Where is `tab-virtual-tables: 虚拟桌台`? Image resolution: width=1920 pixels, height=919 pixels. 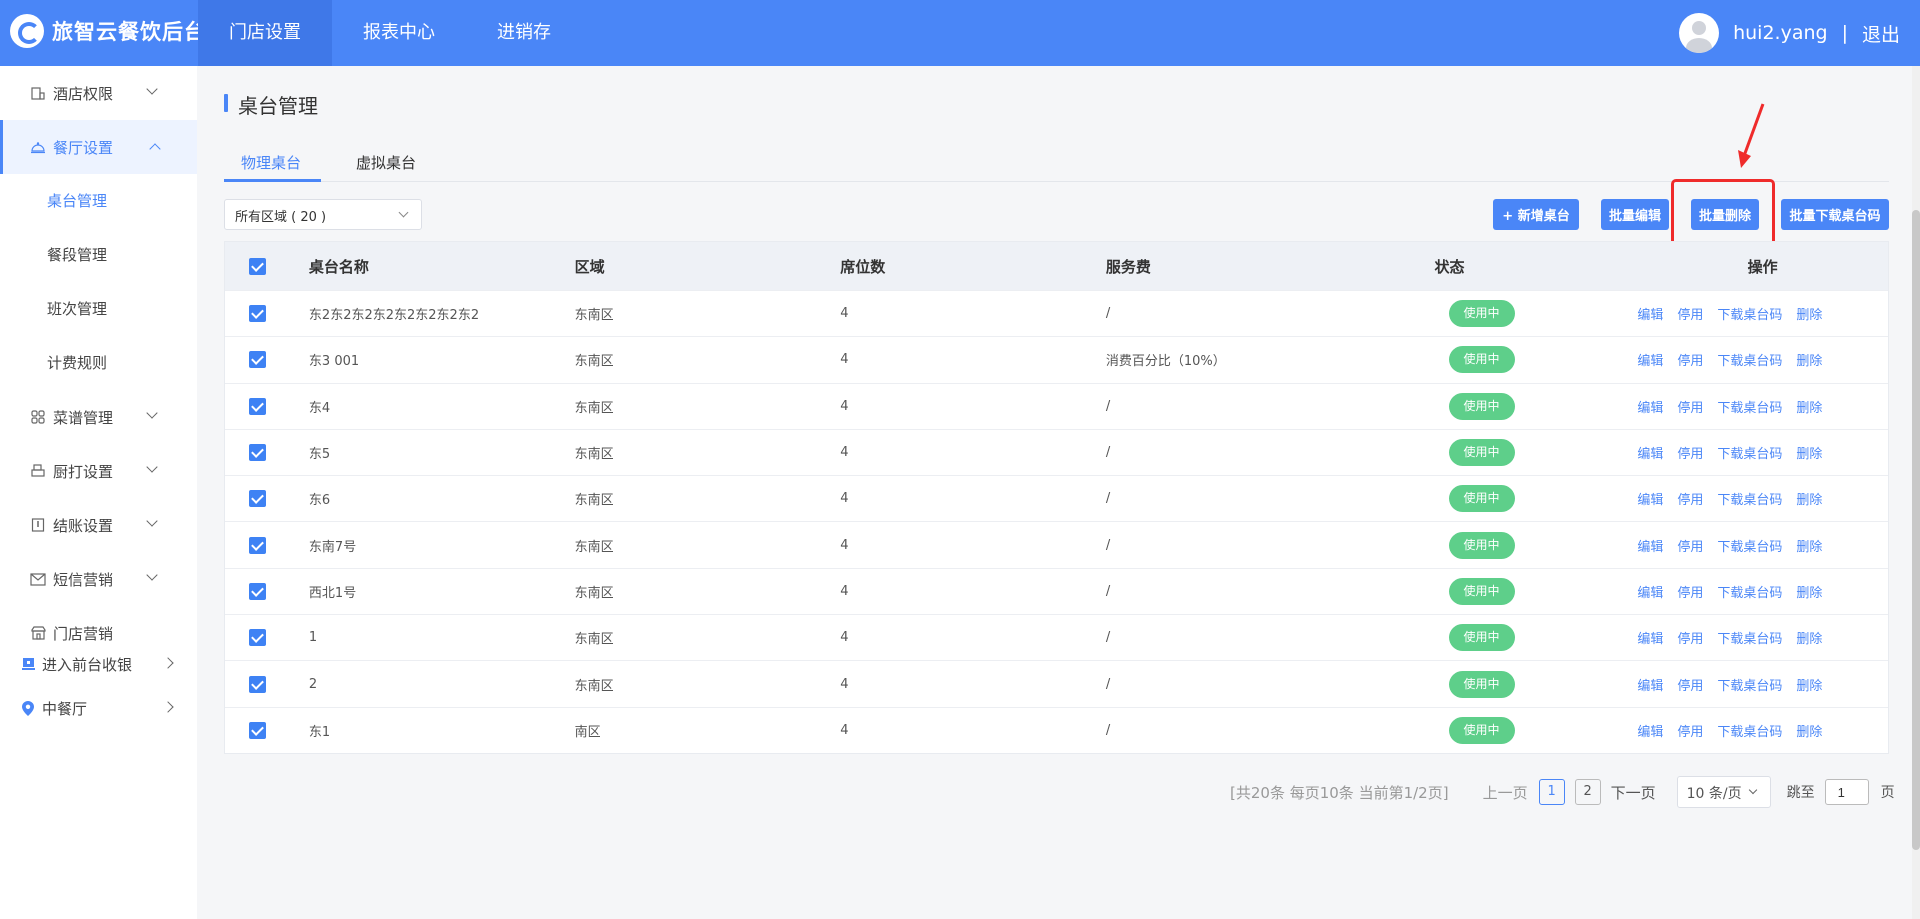 tab-virtual-tables: 虚拟桌台 is located at coordinates (386, 162).